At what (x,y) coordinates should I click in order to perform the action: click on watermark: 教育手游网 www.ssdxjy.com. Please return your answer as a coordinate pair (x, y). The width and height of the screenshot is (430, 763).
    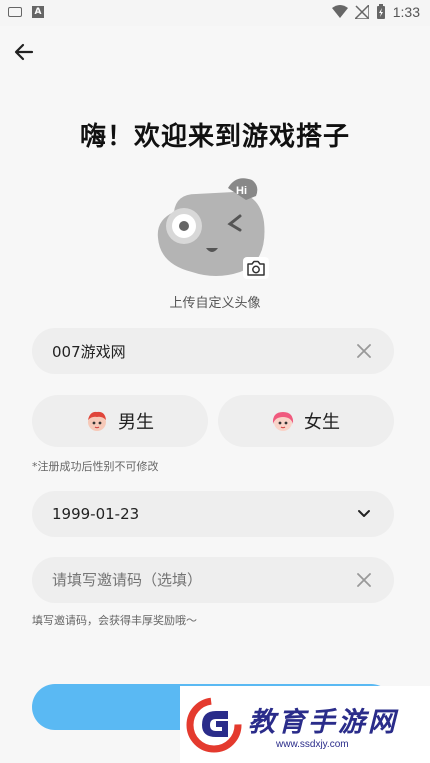
    Looking at the image, I should click on (305, 724).